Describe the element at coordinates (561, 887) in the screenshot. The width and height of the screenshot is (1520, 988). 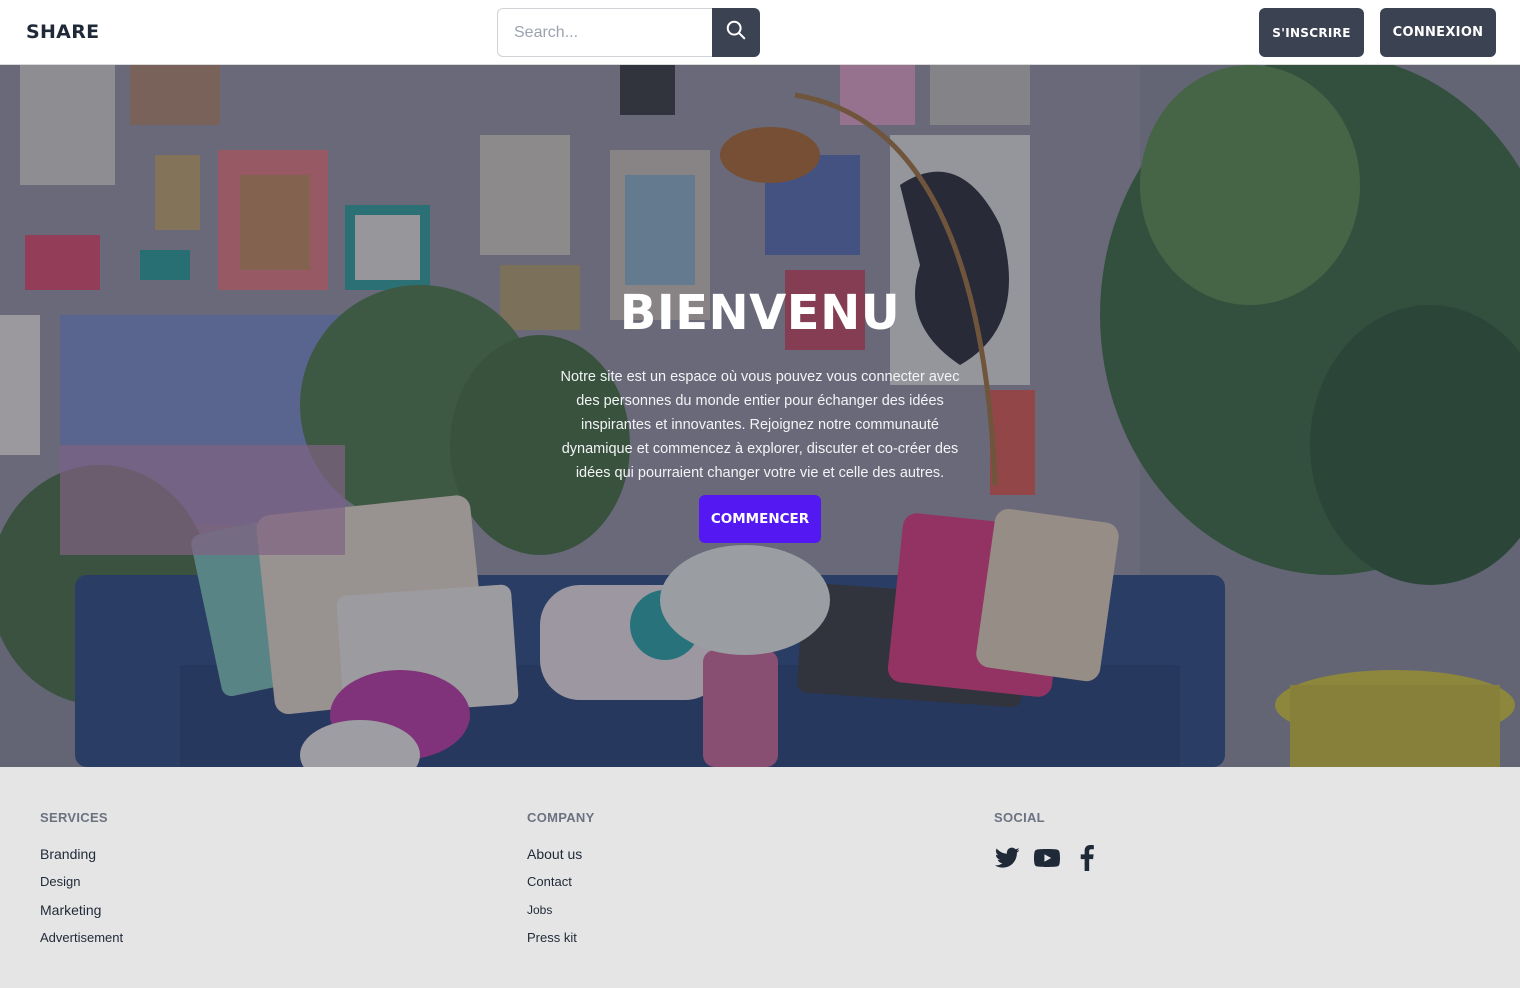
I see `footer-link-contact: Contact` at that location.